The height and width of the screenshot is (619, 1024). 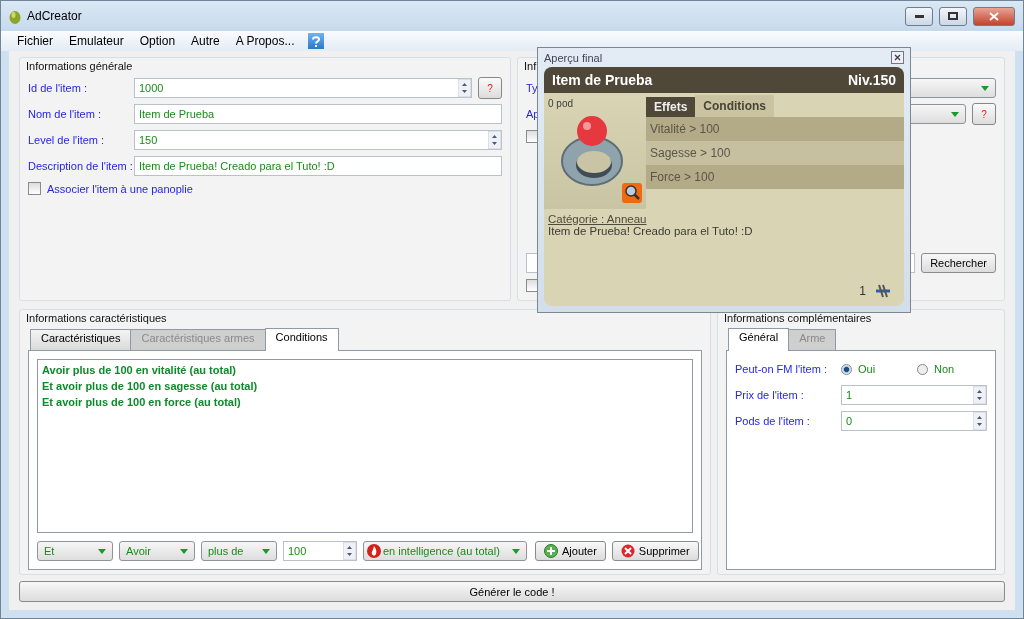 I want to click on list-item: Et avoir plus de 100 en force (au total), so click(x=365, y=402).